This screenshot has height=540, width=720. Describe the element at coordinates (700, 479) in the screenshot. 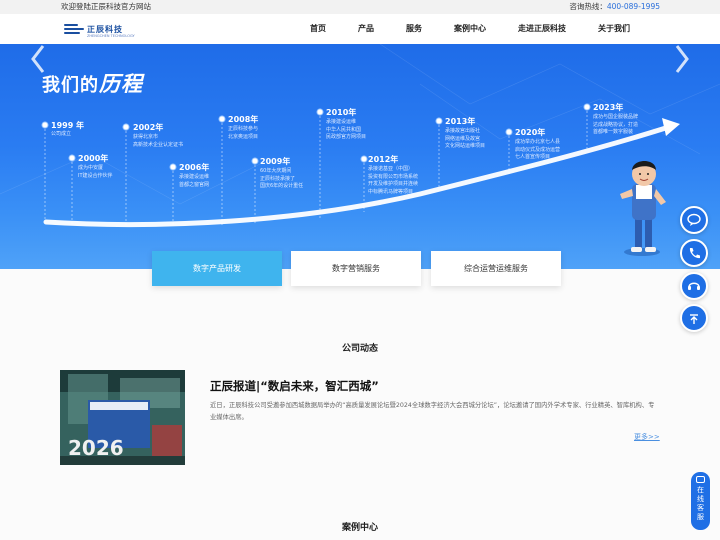

I see `chat-icon` at that location.